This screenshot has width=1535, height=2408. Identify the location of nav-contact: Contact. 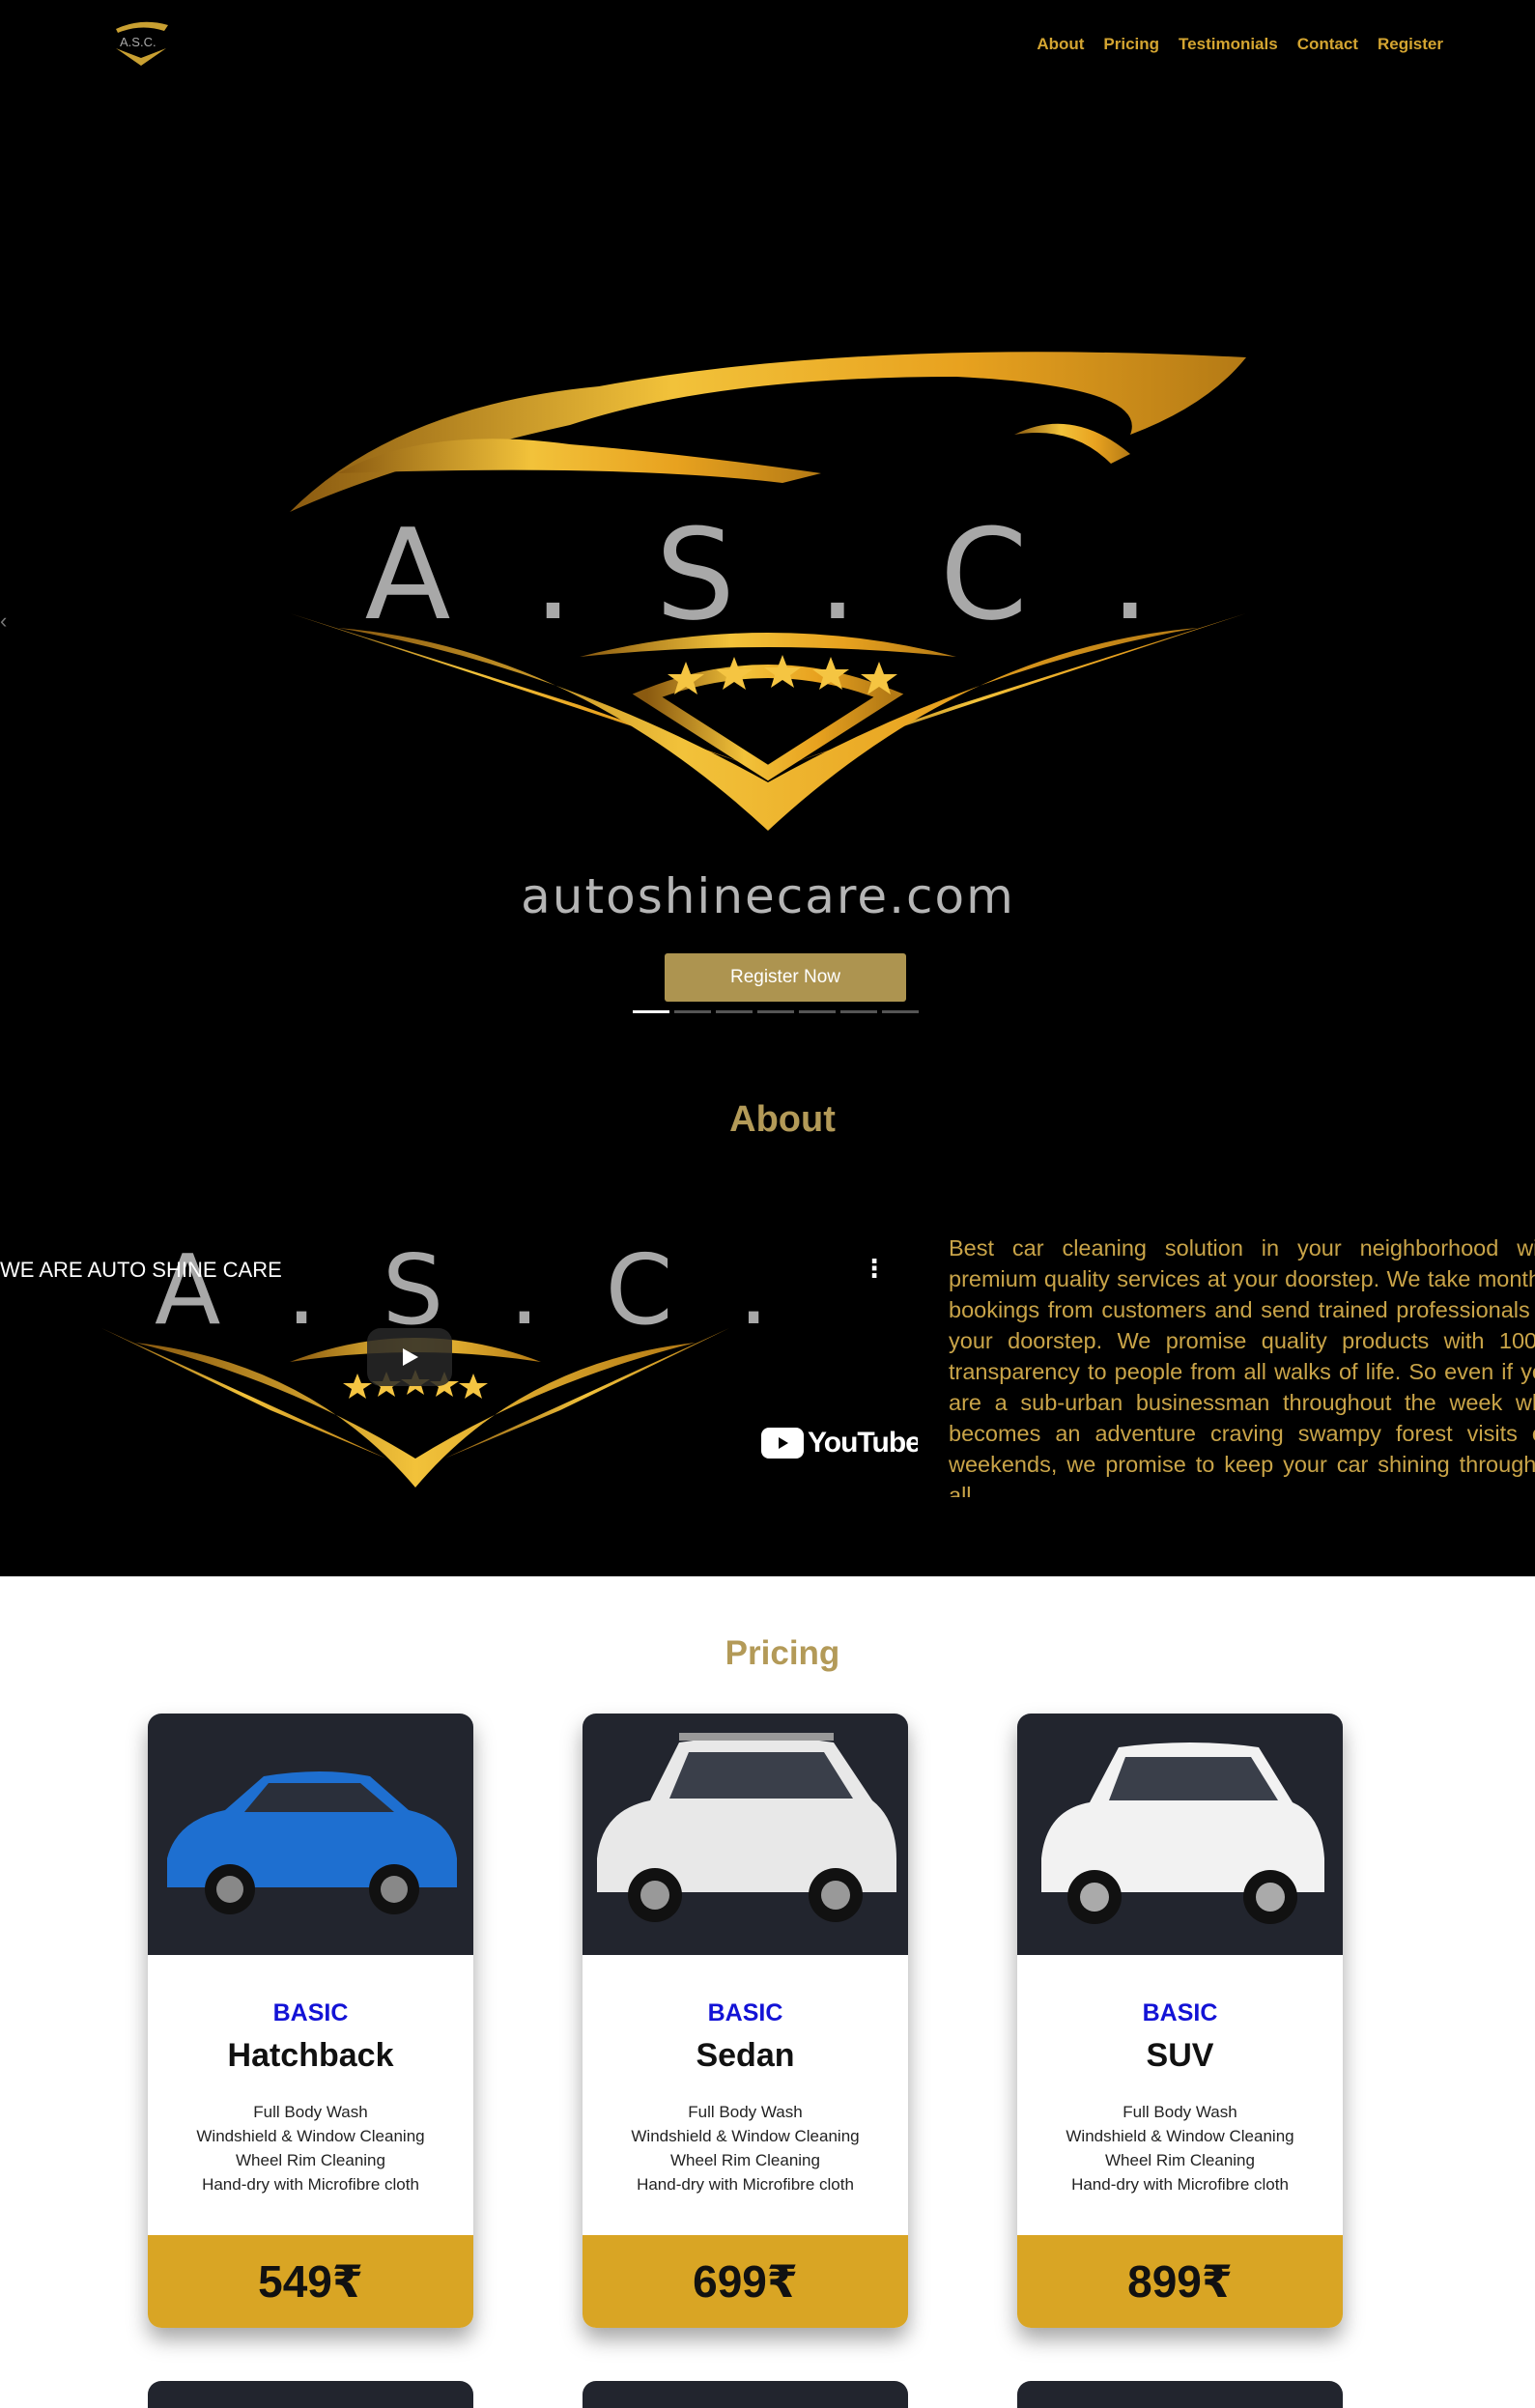
(1327, 44).